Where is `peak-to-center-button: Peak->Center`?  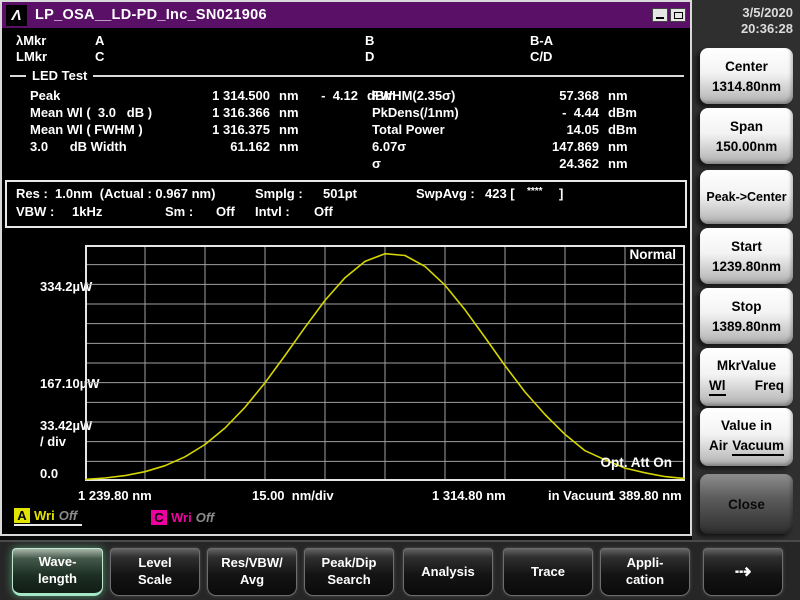
peak-to-center-button: Peak->Center is located at coordinates (746, 197).